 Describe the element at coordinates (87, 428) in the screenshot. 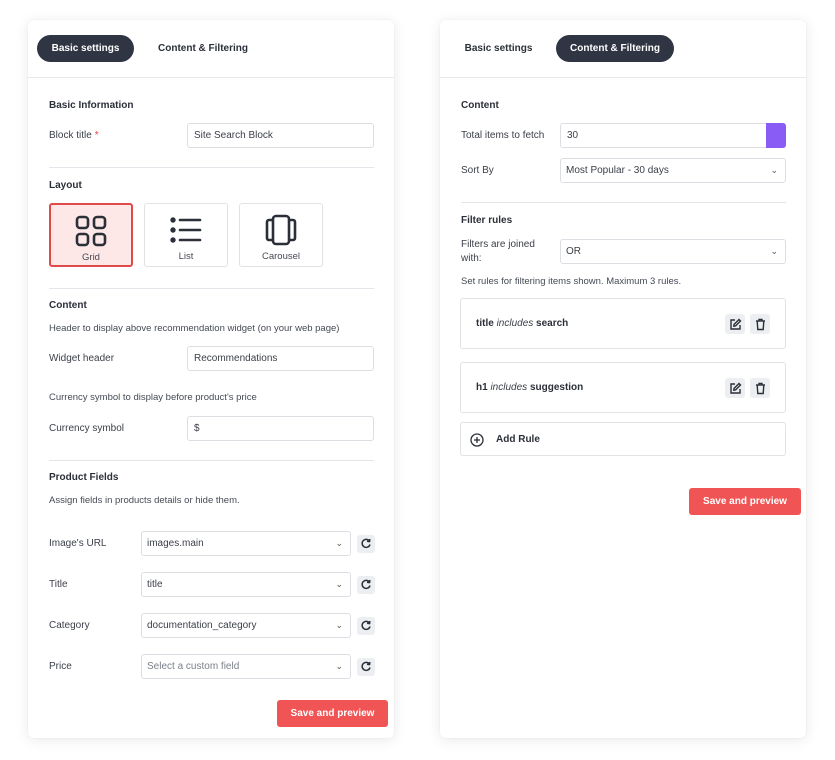

I see `currency-symbol-label: Currency symbol` at that location.